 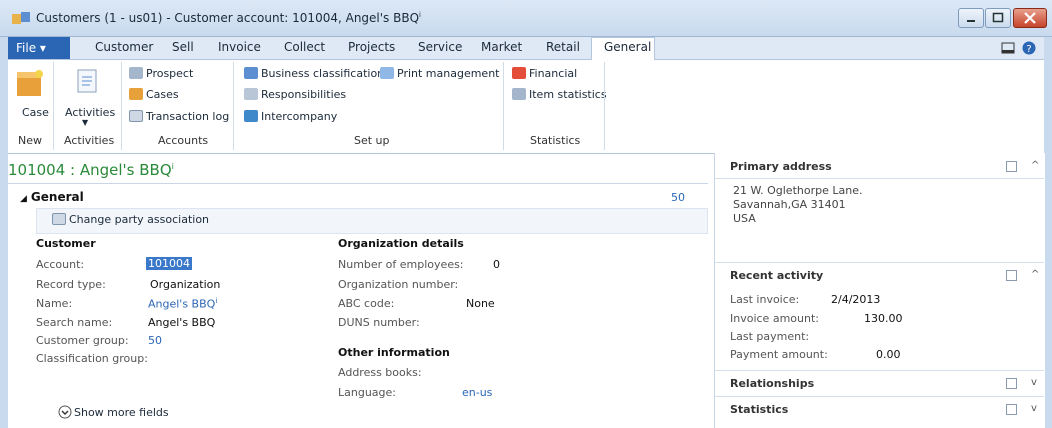 What do you see at coordinates (85, 122) in the screenshot?
I see `dropdown-arrow-icon: ▼` at bounding box center [85, 122].